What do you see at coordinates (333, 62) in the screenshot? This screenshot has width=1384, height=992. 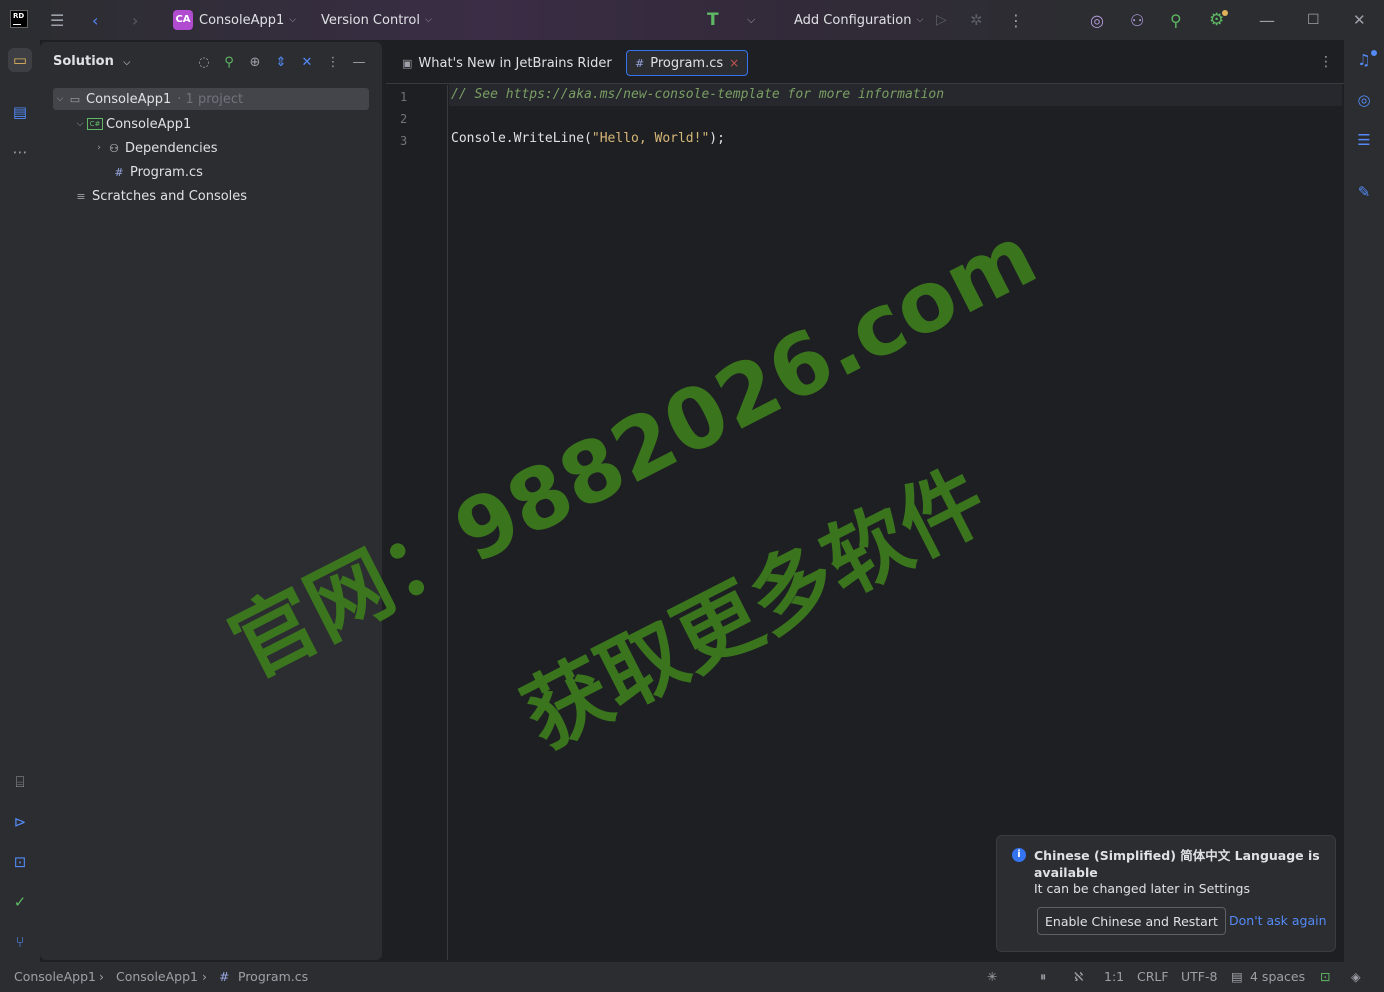 I see `panel-options-icon: ⋮` at bounding box center [333, 62].